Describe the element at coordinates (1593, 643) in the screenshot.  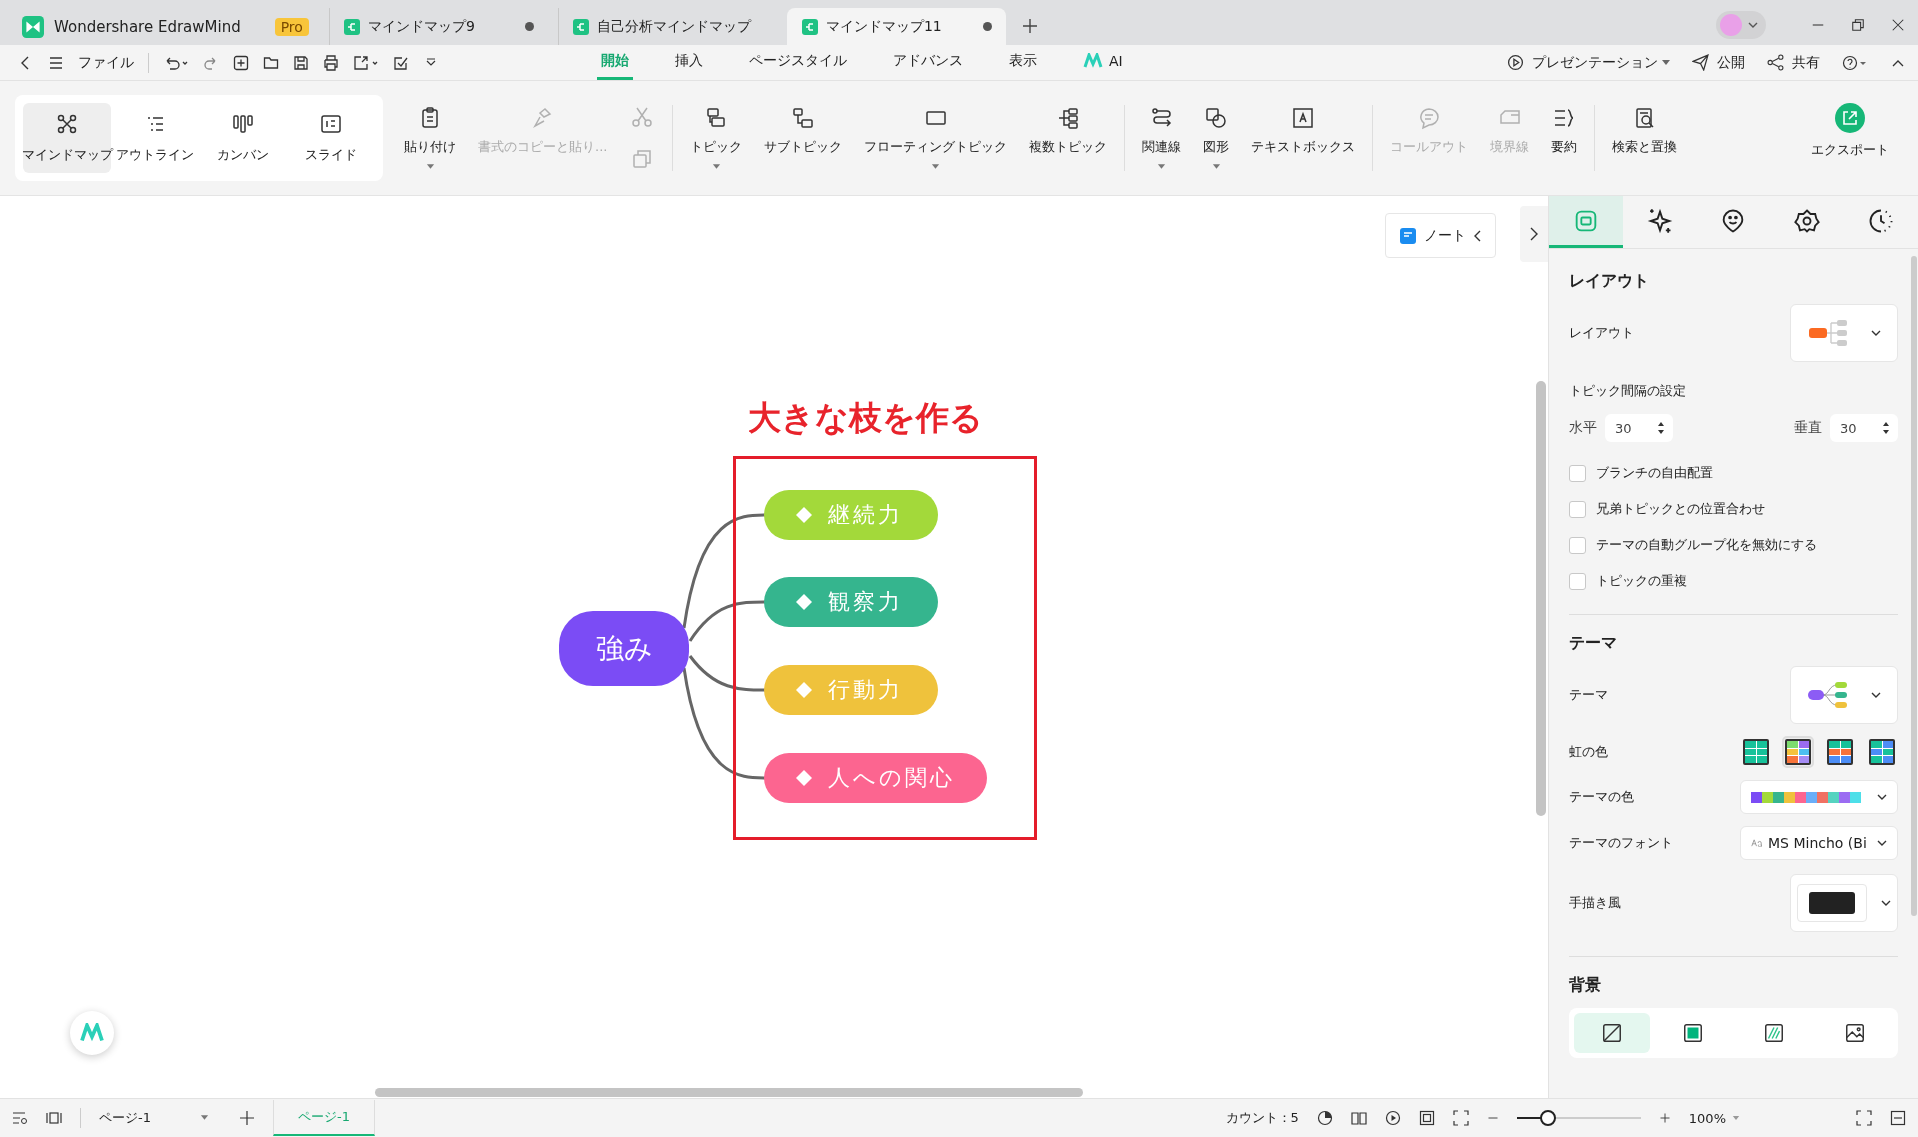
I see `section-heading: テーマ` at that location.